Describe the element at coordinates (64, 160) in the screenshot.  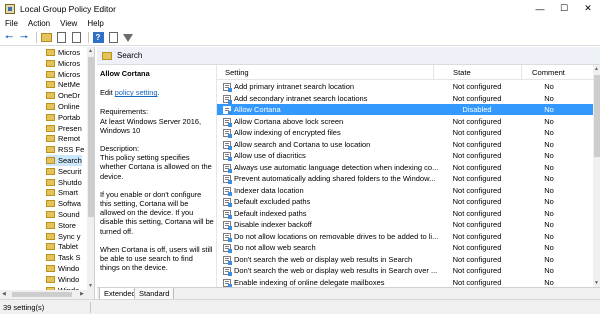
I see `tree-item: Search` at that location.